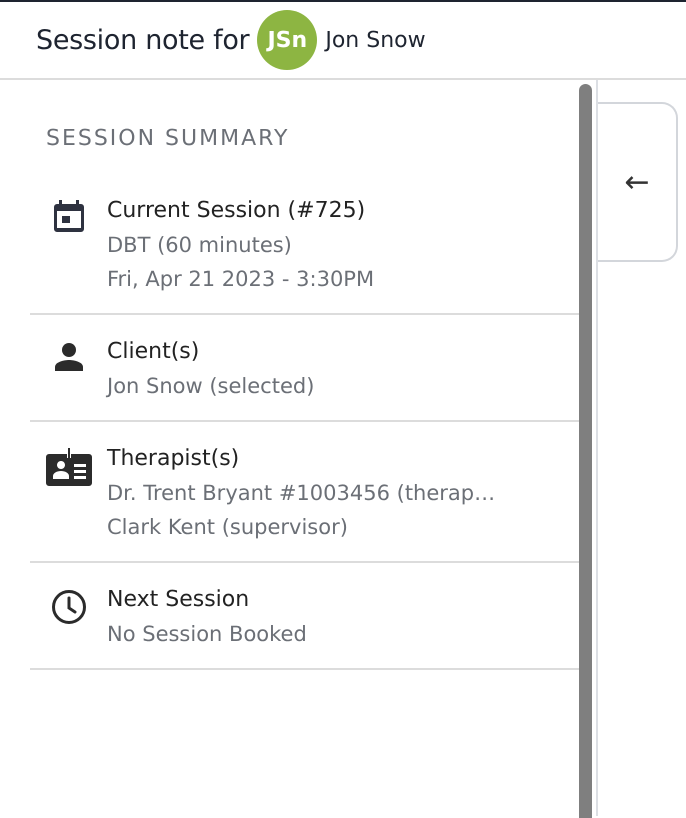 Image resolution: width=686 pixels, height=818 pixels. What do you see at coordinates (228, 527) in the screenshot?
I see `item-detail: Clark Kent (supervisor)` at bounding box center [228, 527].